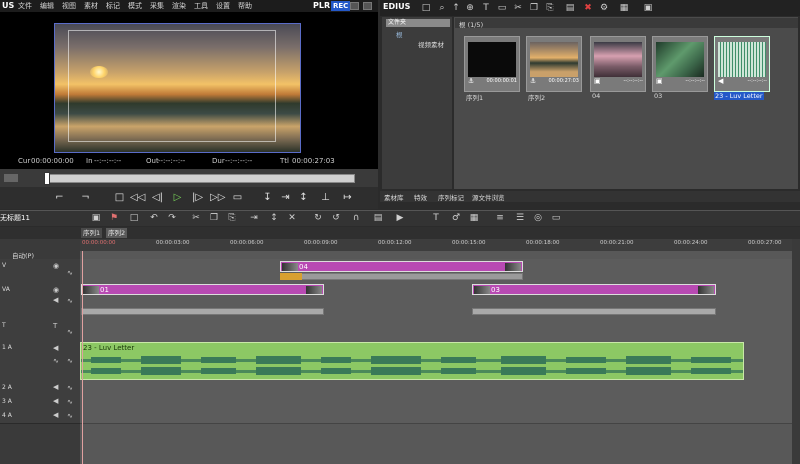  What do you see at coordinates (177, 197) in the screenshot?
I see `play-icon: ▷` at bounding box center [177, 197].